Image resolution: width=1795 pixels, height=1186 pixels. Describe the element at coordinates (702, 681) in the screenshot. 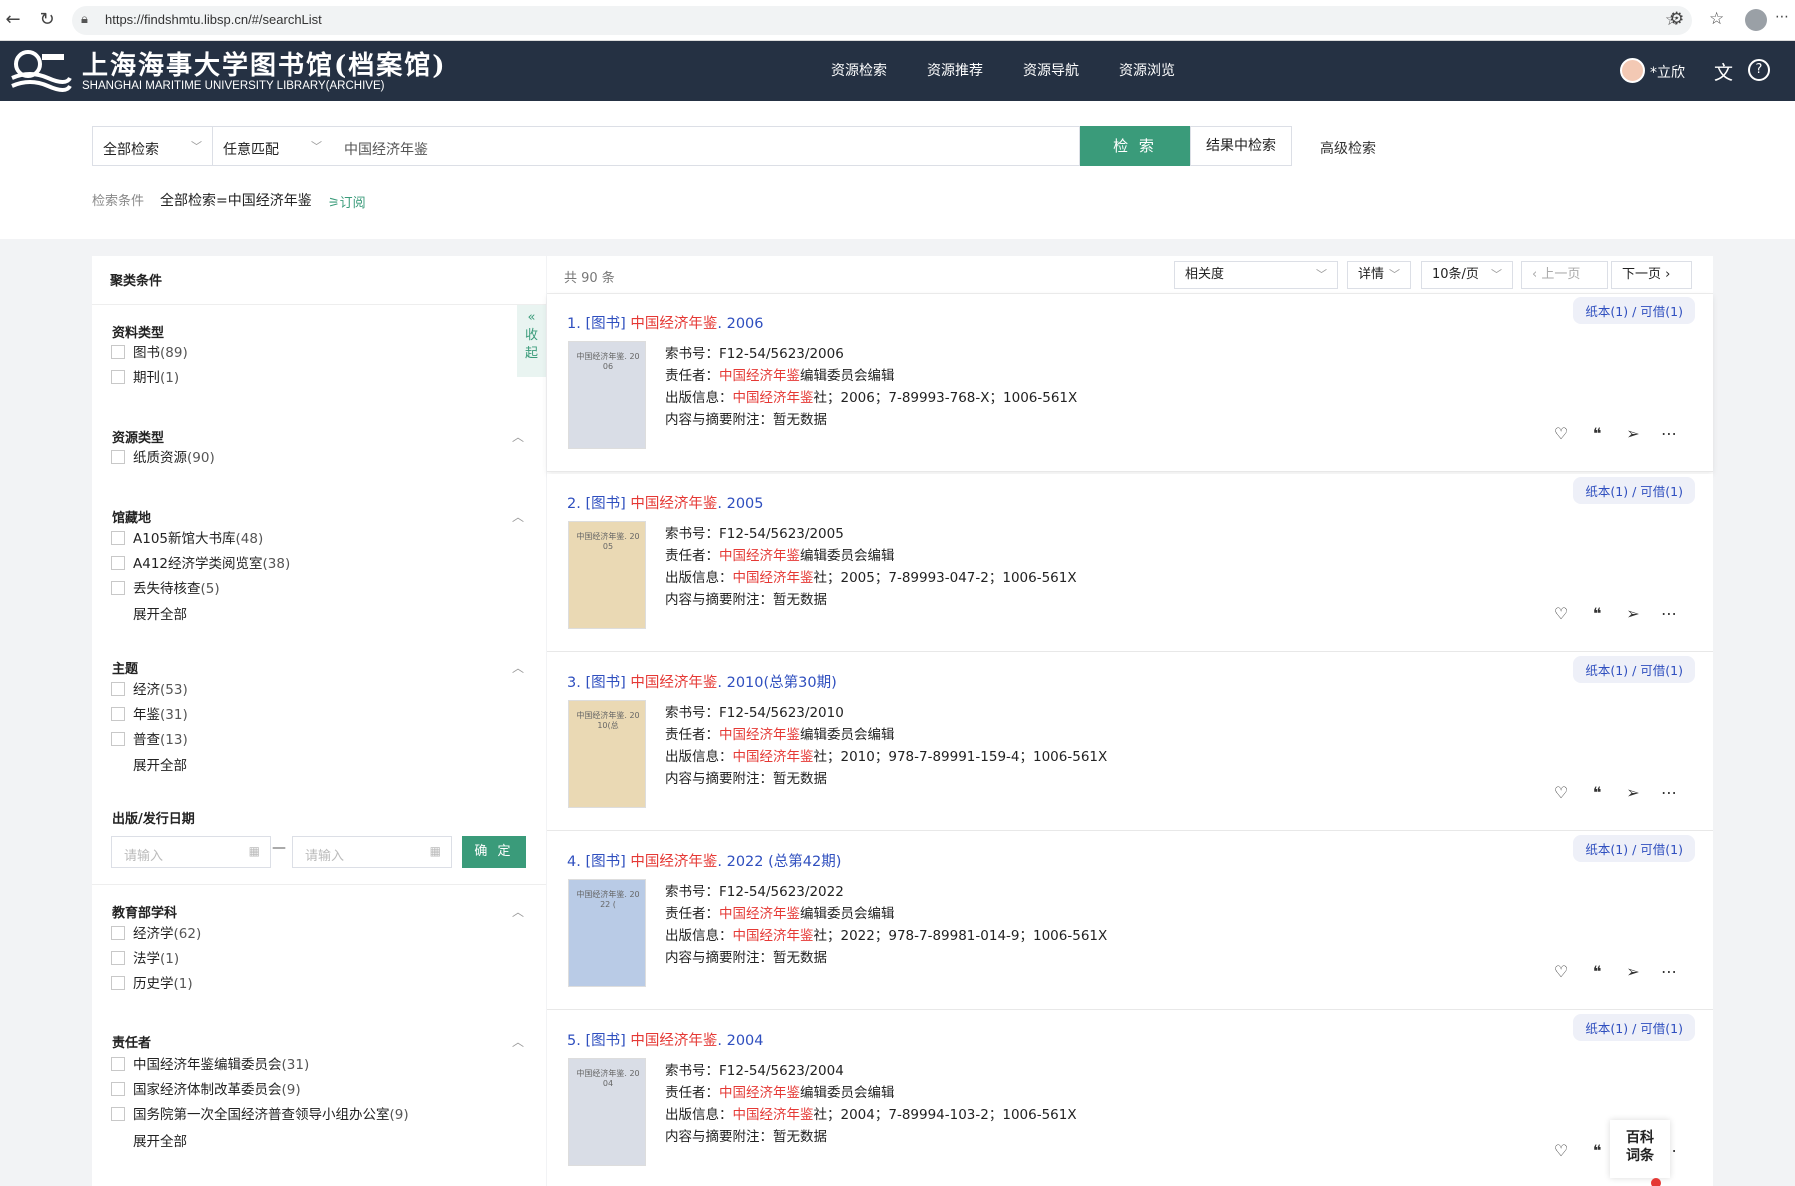

I see `result-title-link: 3. [图书] 中国经济年鉴. 2010(总第30期)` at that location.